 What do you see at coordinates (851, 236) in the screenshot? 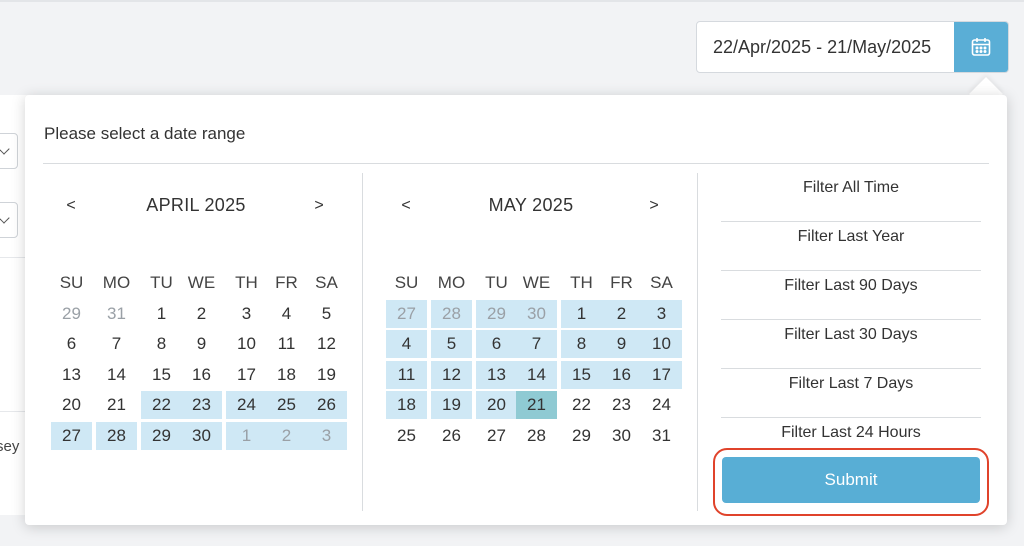
I see `preset-label: Filter Last Year` at bounding box center [851, 236].